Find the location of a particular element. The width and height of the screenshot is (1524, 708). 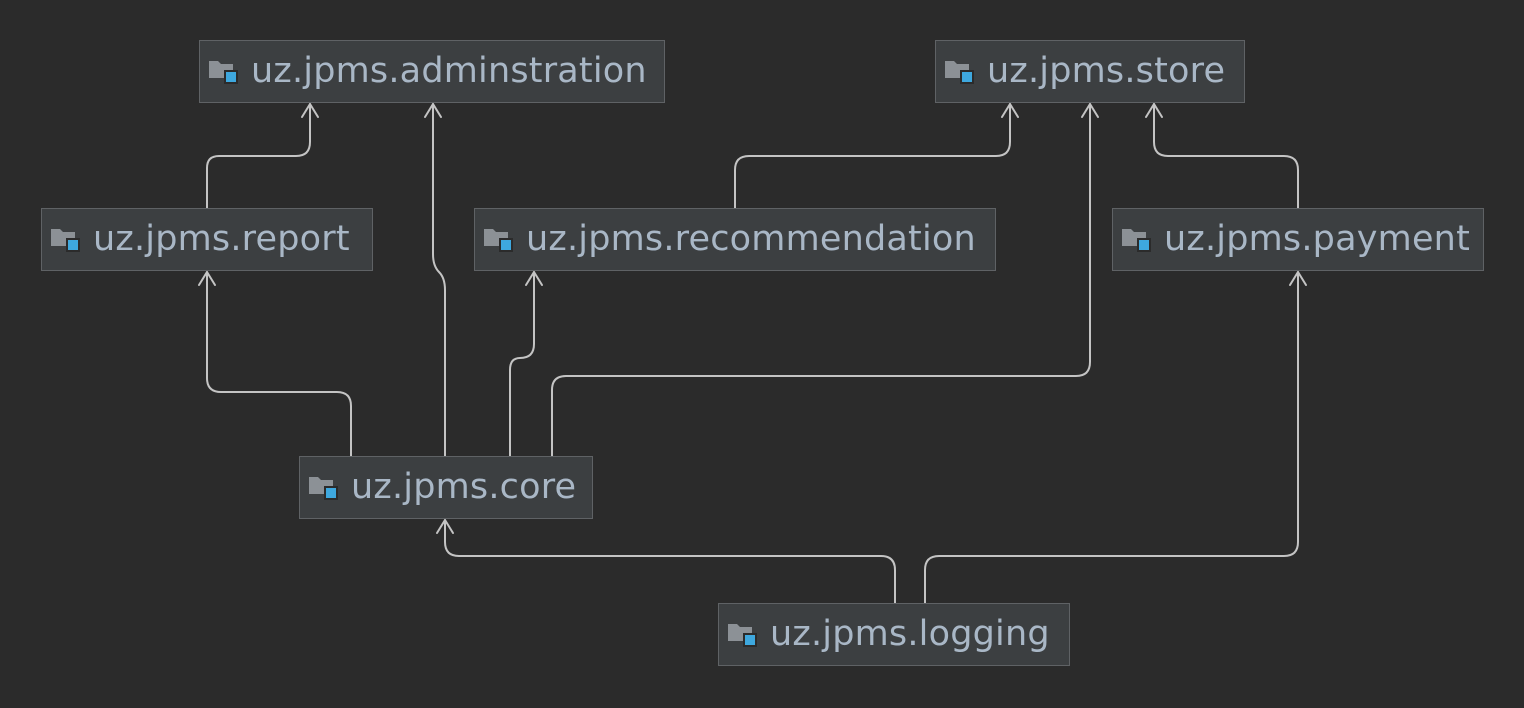

edge-core-to-report is located at coordinates (279, 364).